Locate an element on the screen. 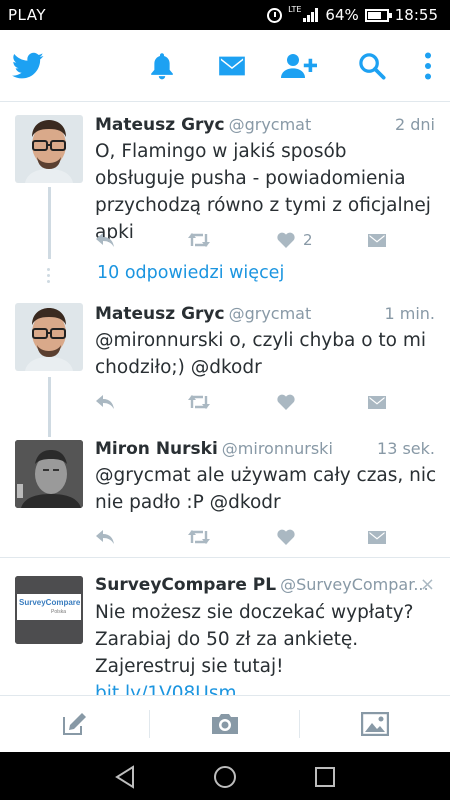  tweet-header: Miron Nurski @mironnurski 13 sek. is located at coordinates (265, 449).